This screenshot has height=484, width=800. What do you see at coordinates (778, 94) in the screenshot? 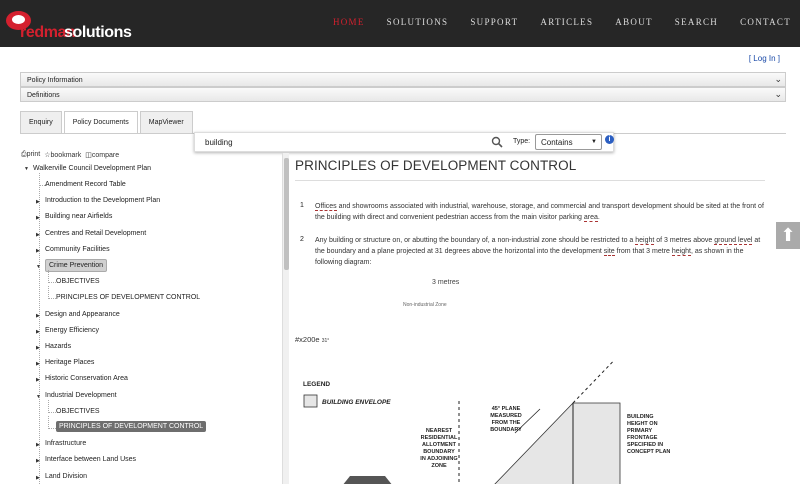
I see `chevron-down-icon: ⌄` at bounding box center [778, 94].